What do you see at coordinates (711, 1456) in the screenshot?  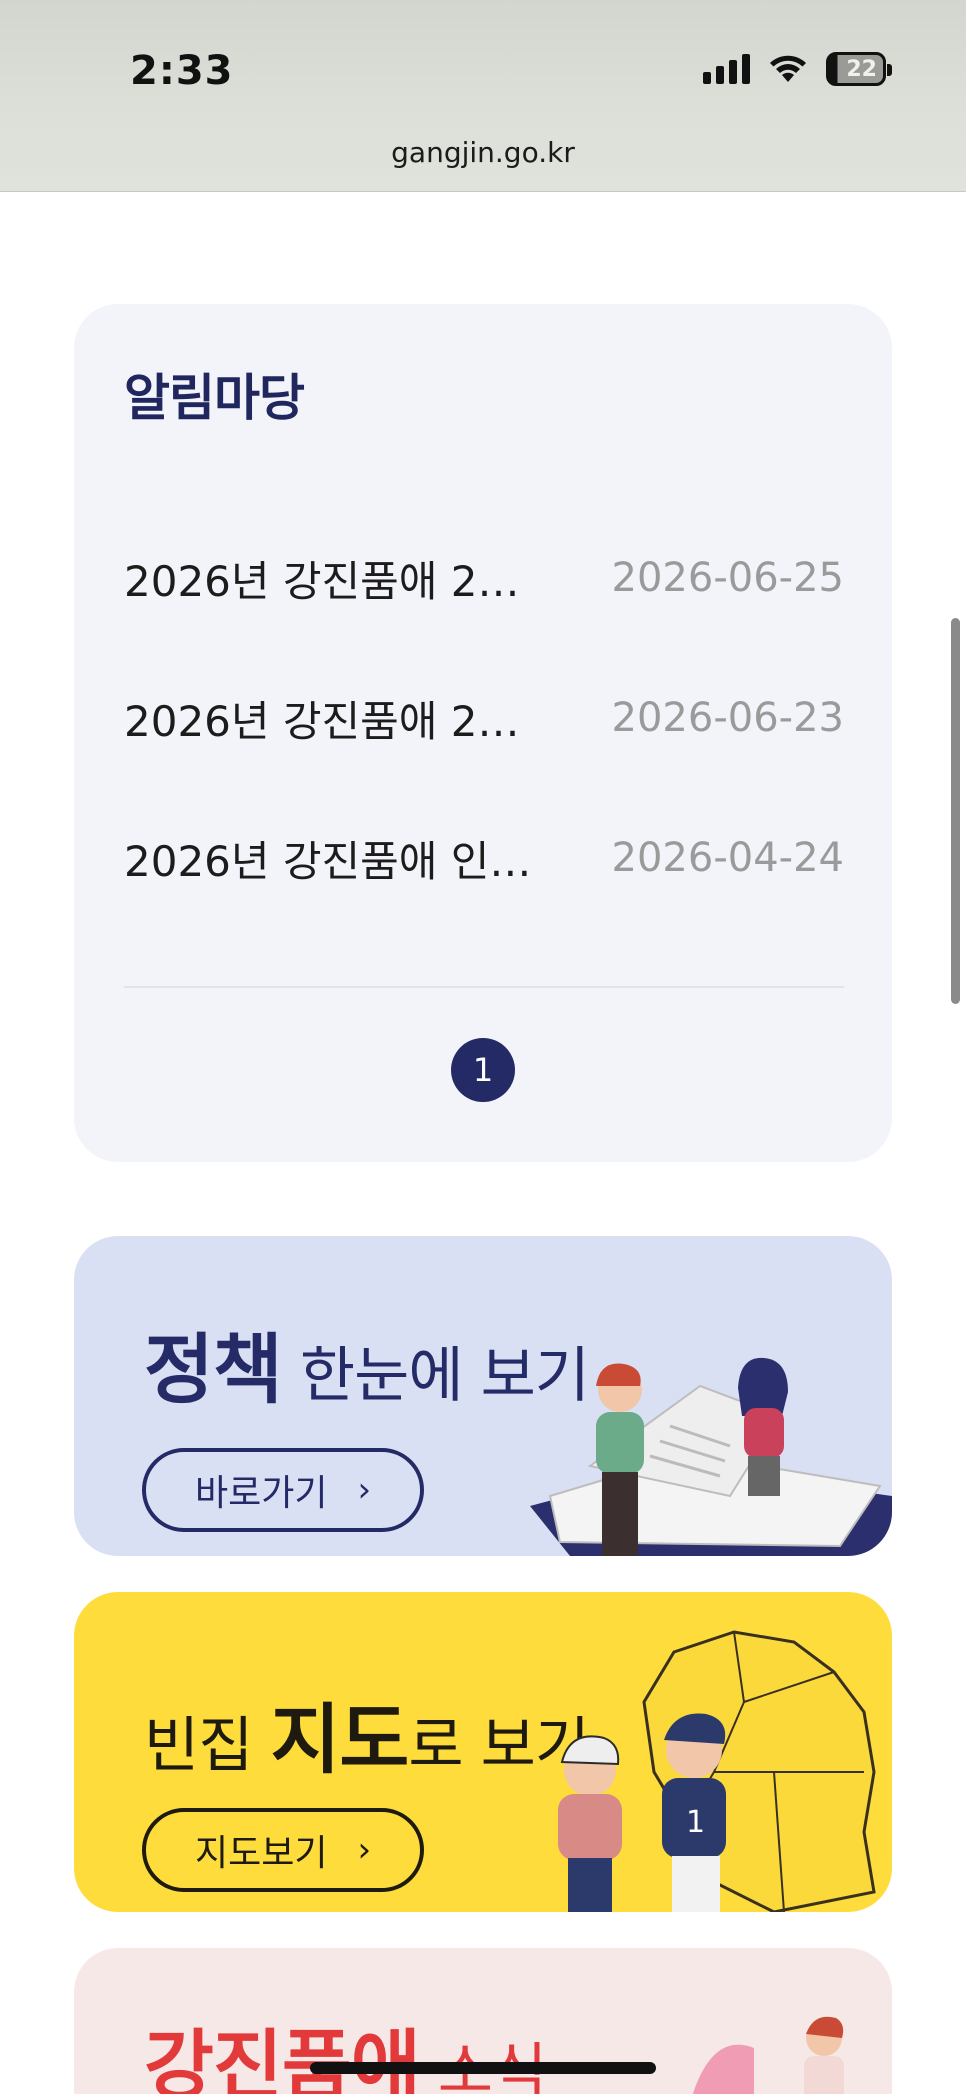 I see `kids-reading-newspaper-illustration` at bounding box center [711, 1456].